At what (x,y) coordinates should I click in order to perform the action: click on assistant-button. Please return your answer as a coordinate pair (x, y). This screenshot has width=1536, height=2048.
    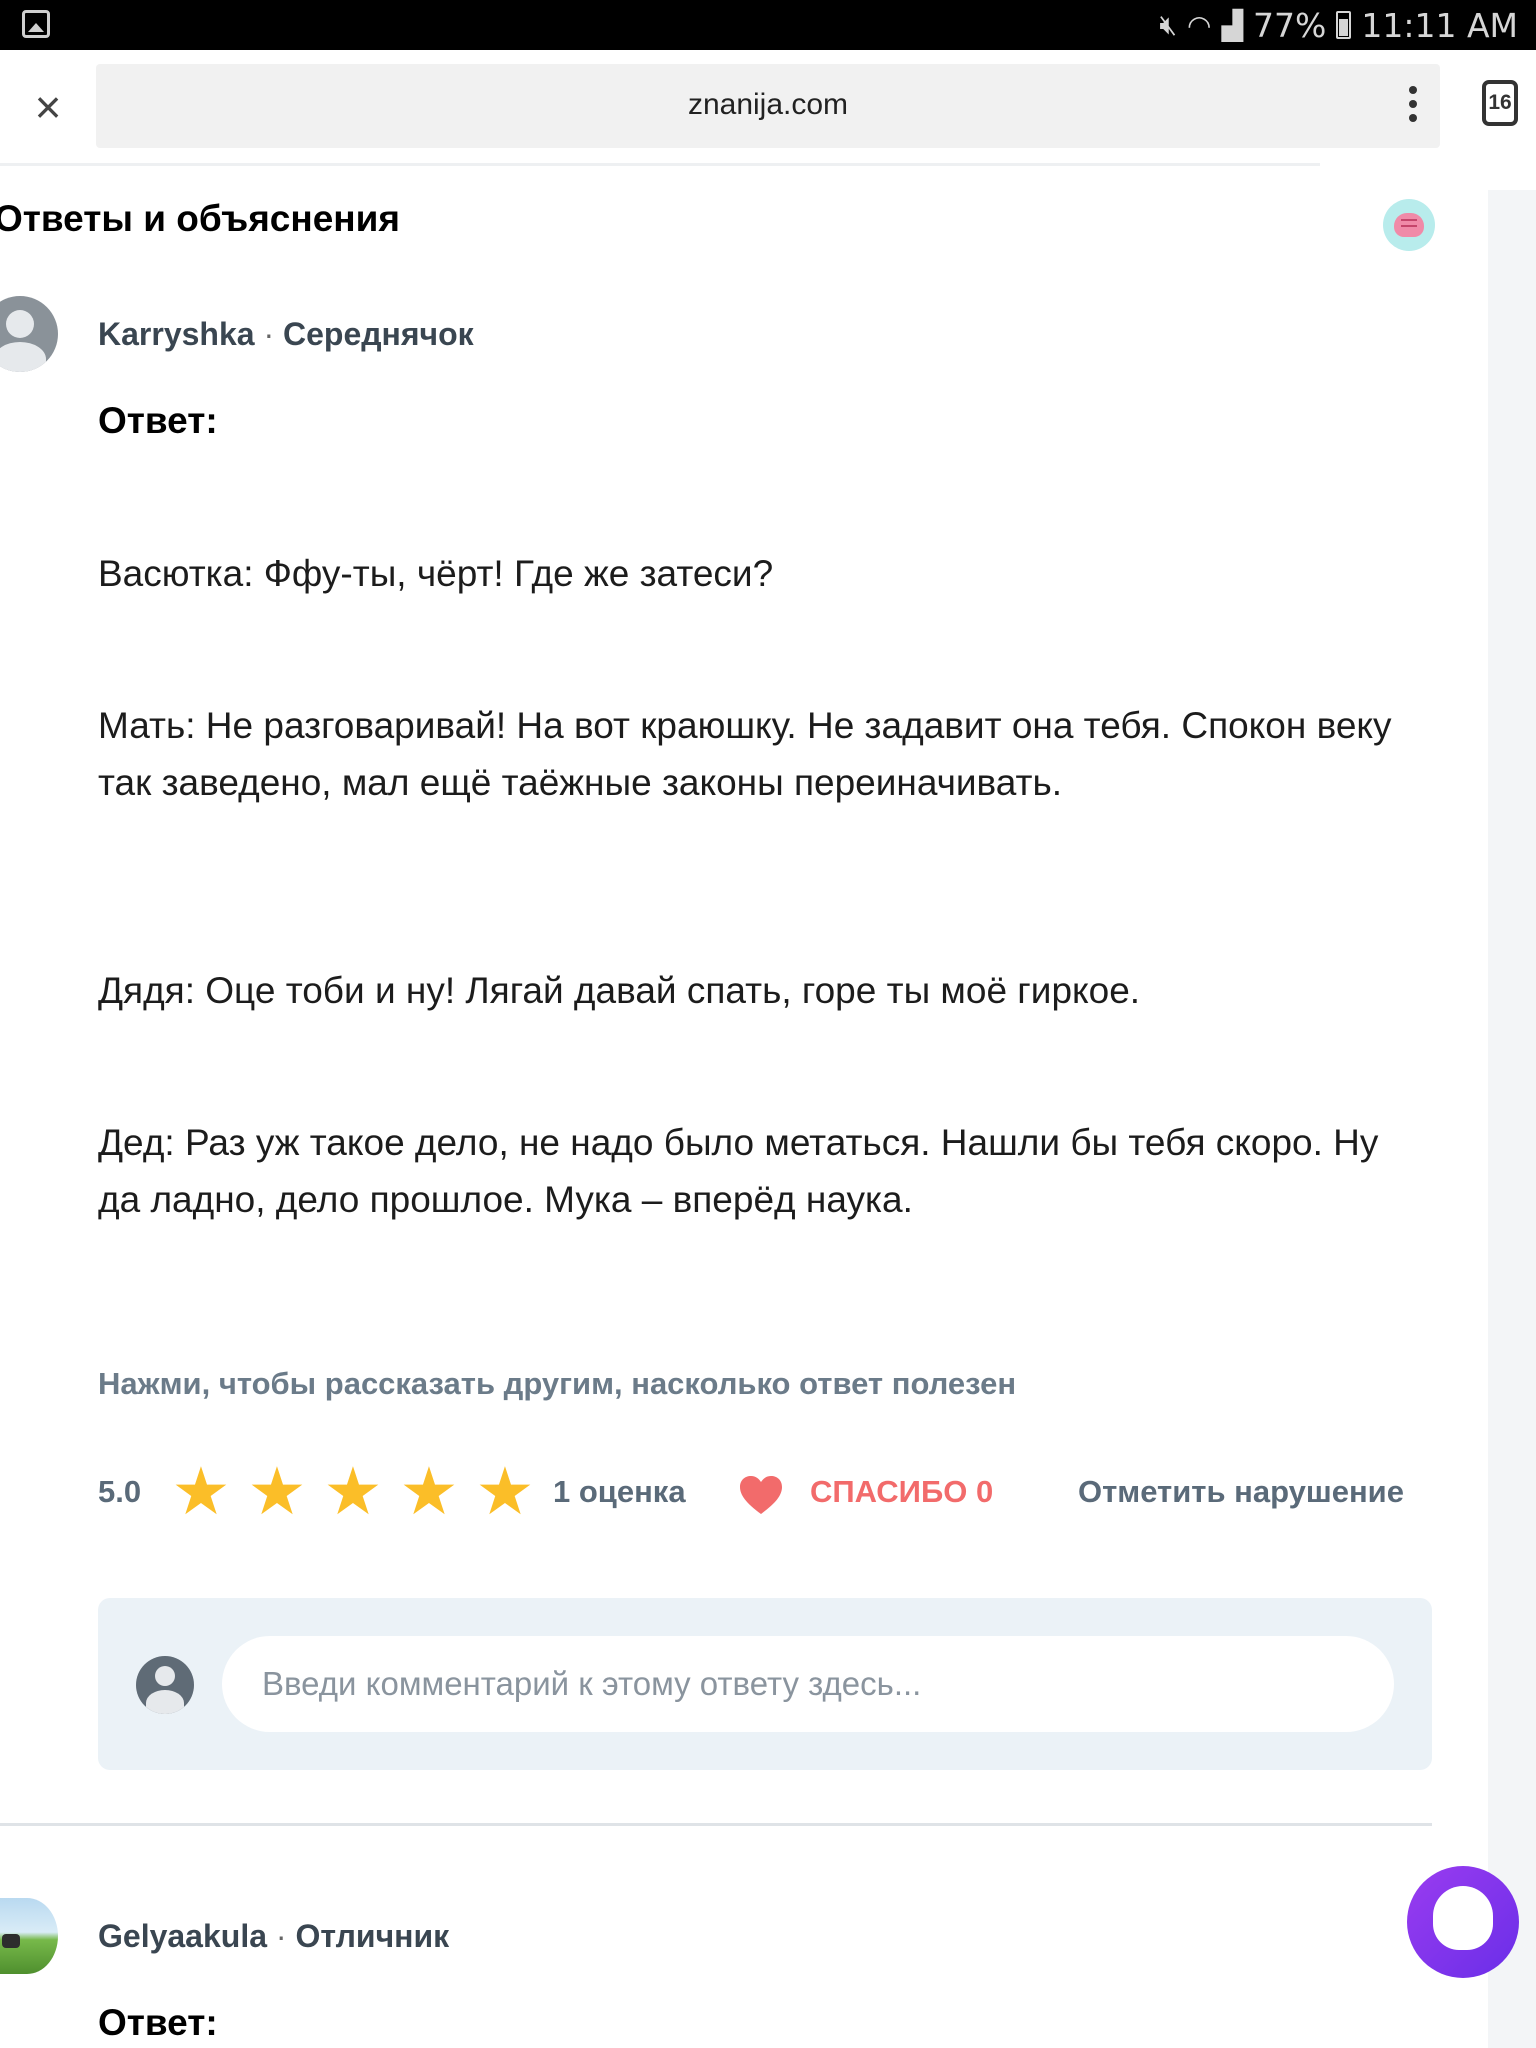
    Looking at the image, I should click on (1463, 1922).